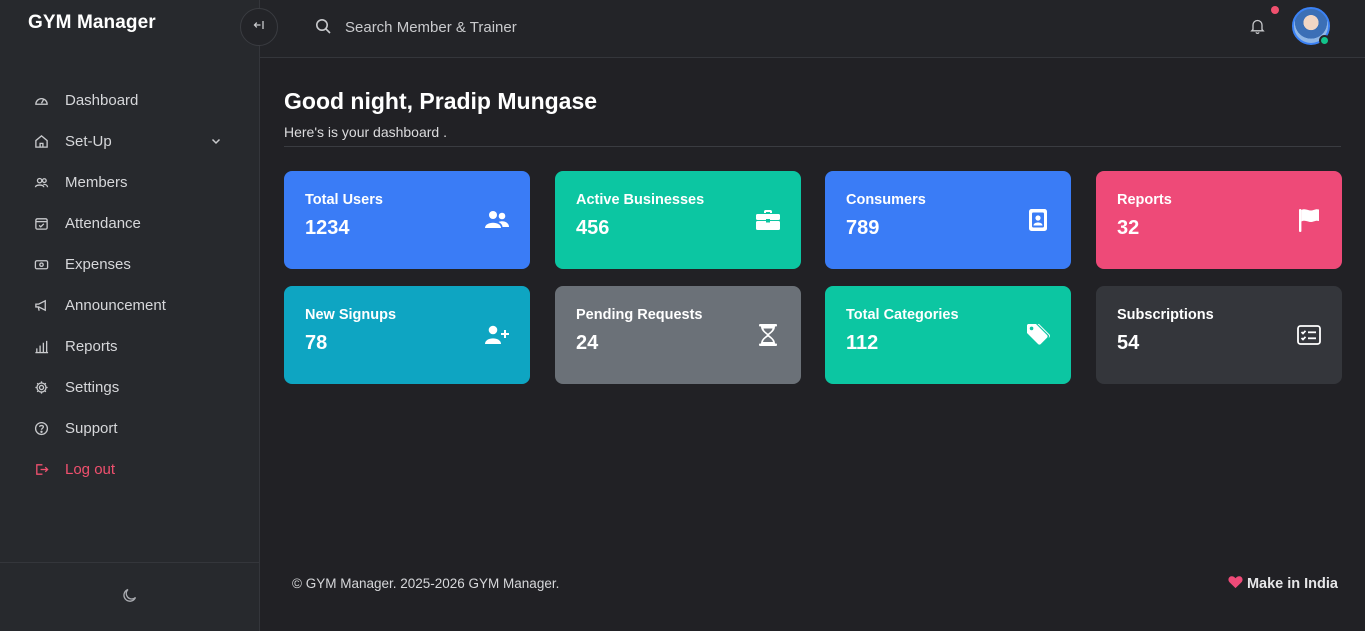  I want to click on stat-card-value: 456, so click(593, 228).